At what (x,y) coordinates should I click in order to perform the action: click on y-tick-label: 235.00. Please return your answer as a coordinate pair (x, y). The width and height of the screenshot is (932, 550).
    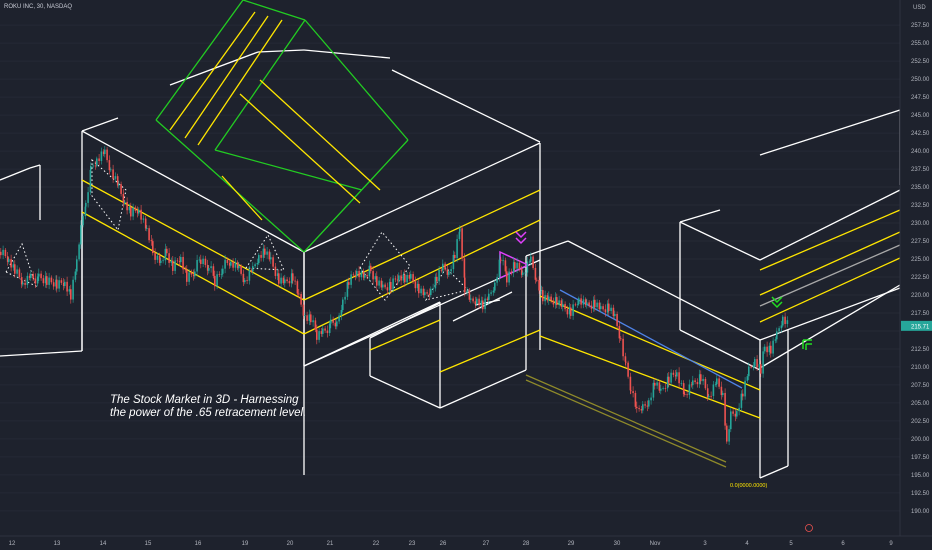
    Looking at the image, I should click on (920, 188).